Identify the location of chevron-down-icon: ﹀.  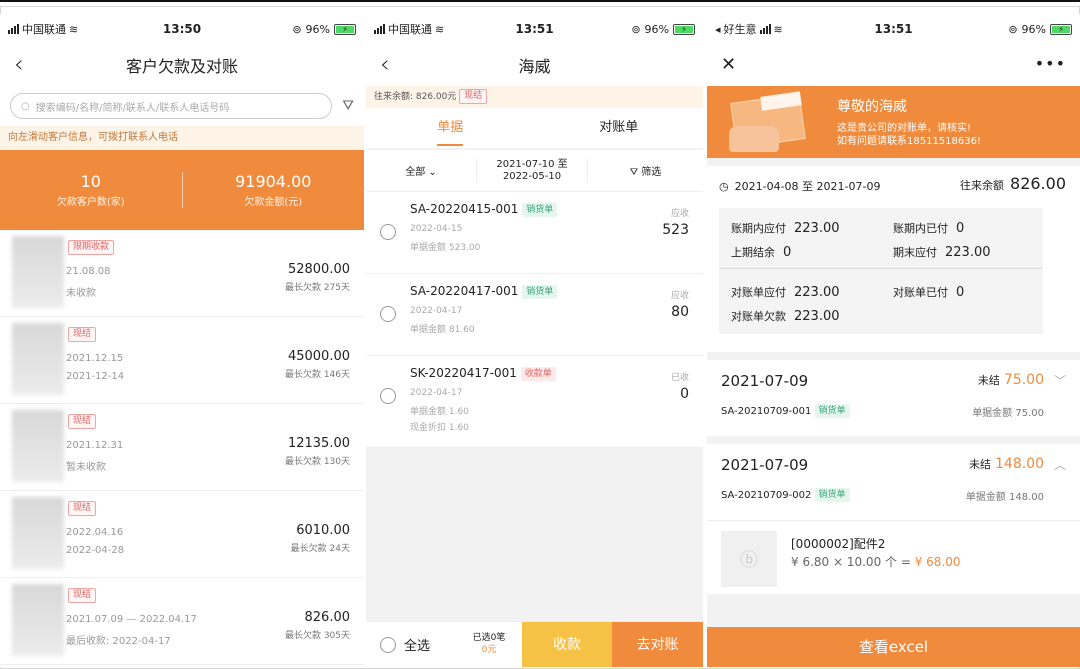
(1060, 380).